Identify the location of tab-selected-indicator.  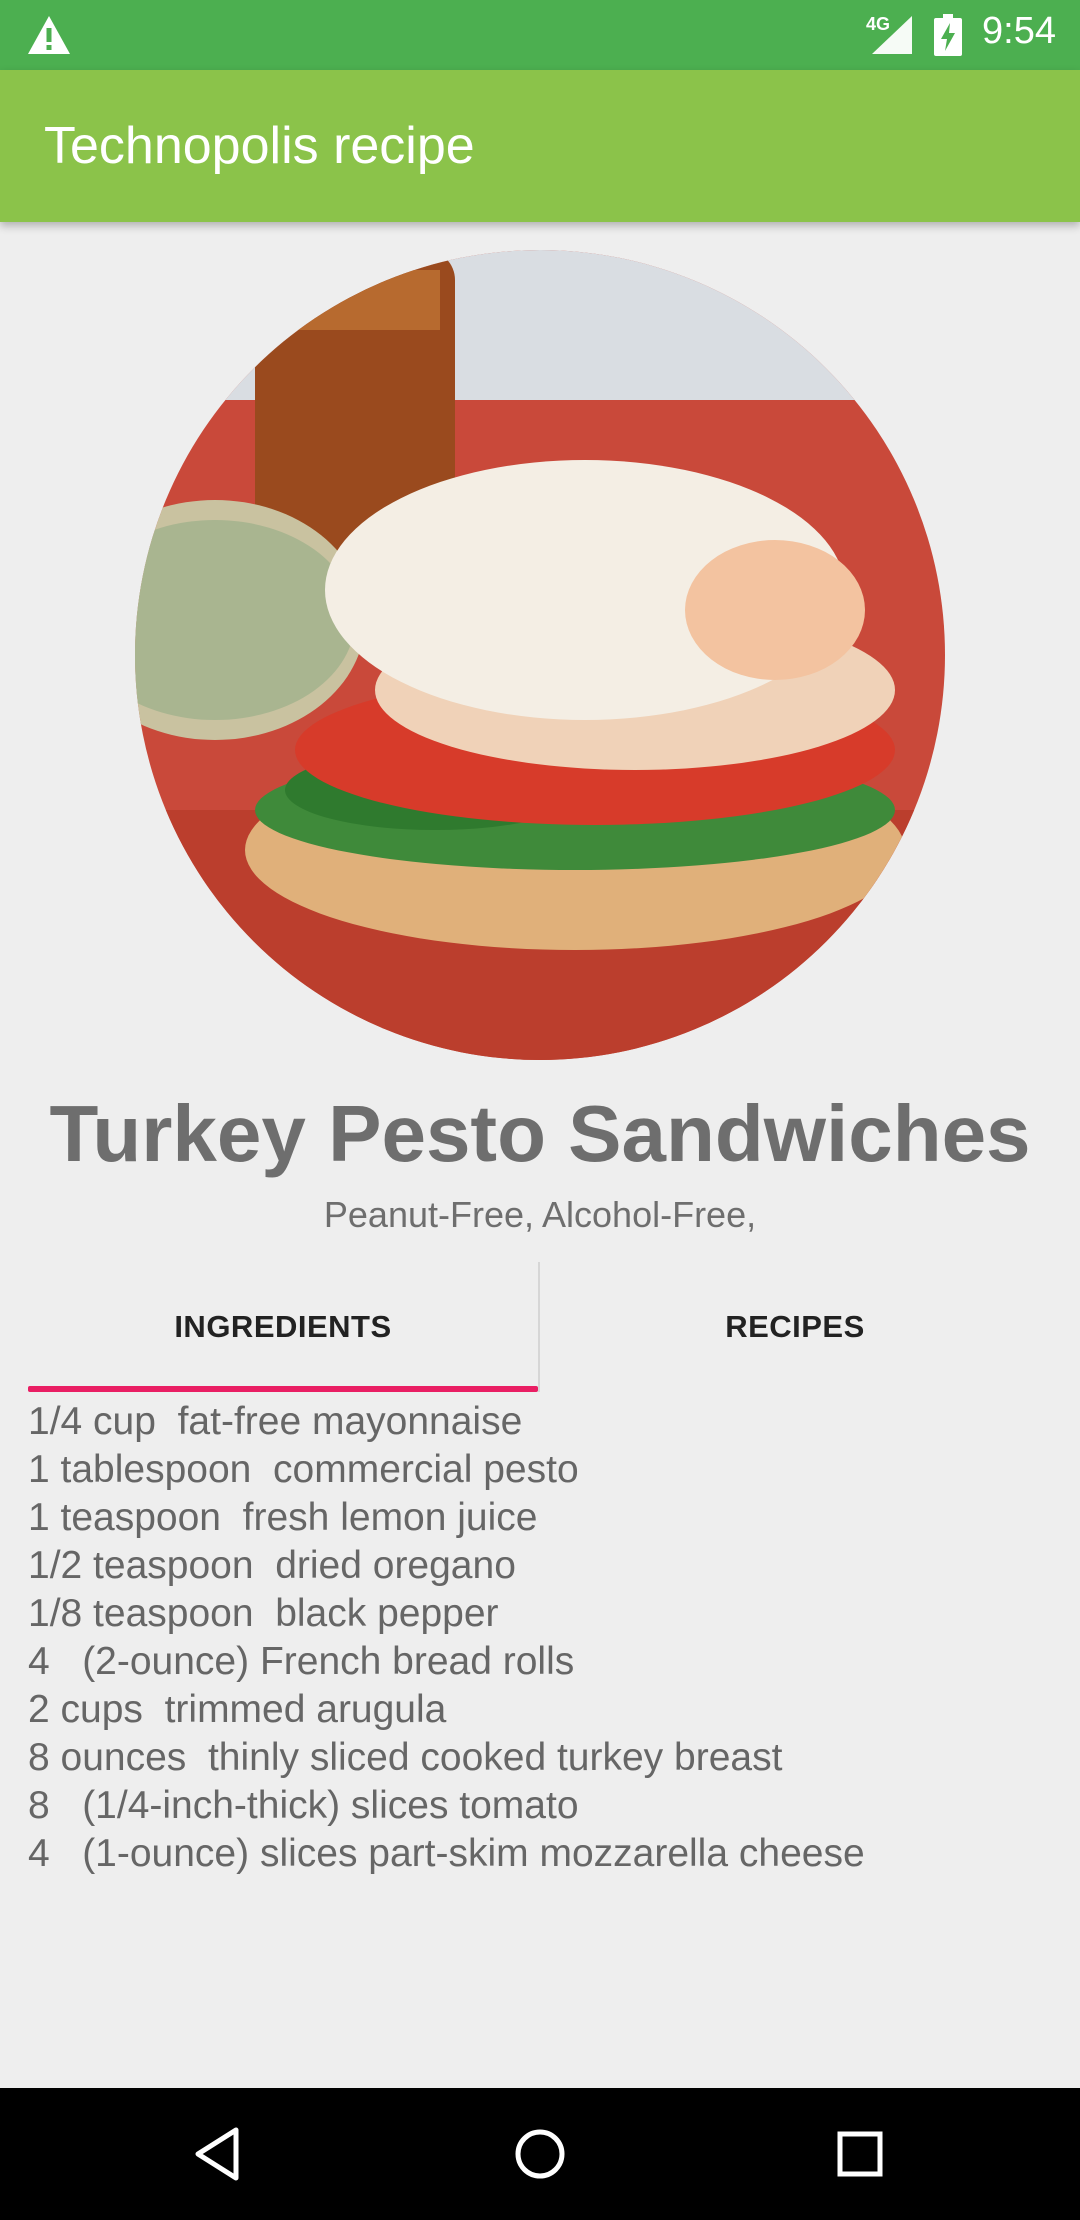
(283, 1389).